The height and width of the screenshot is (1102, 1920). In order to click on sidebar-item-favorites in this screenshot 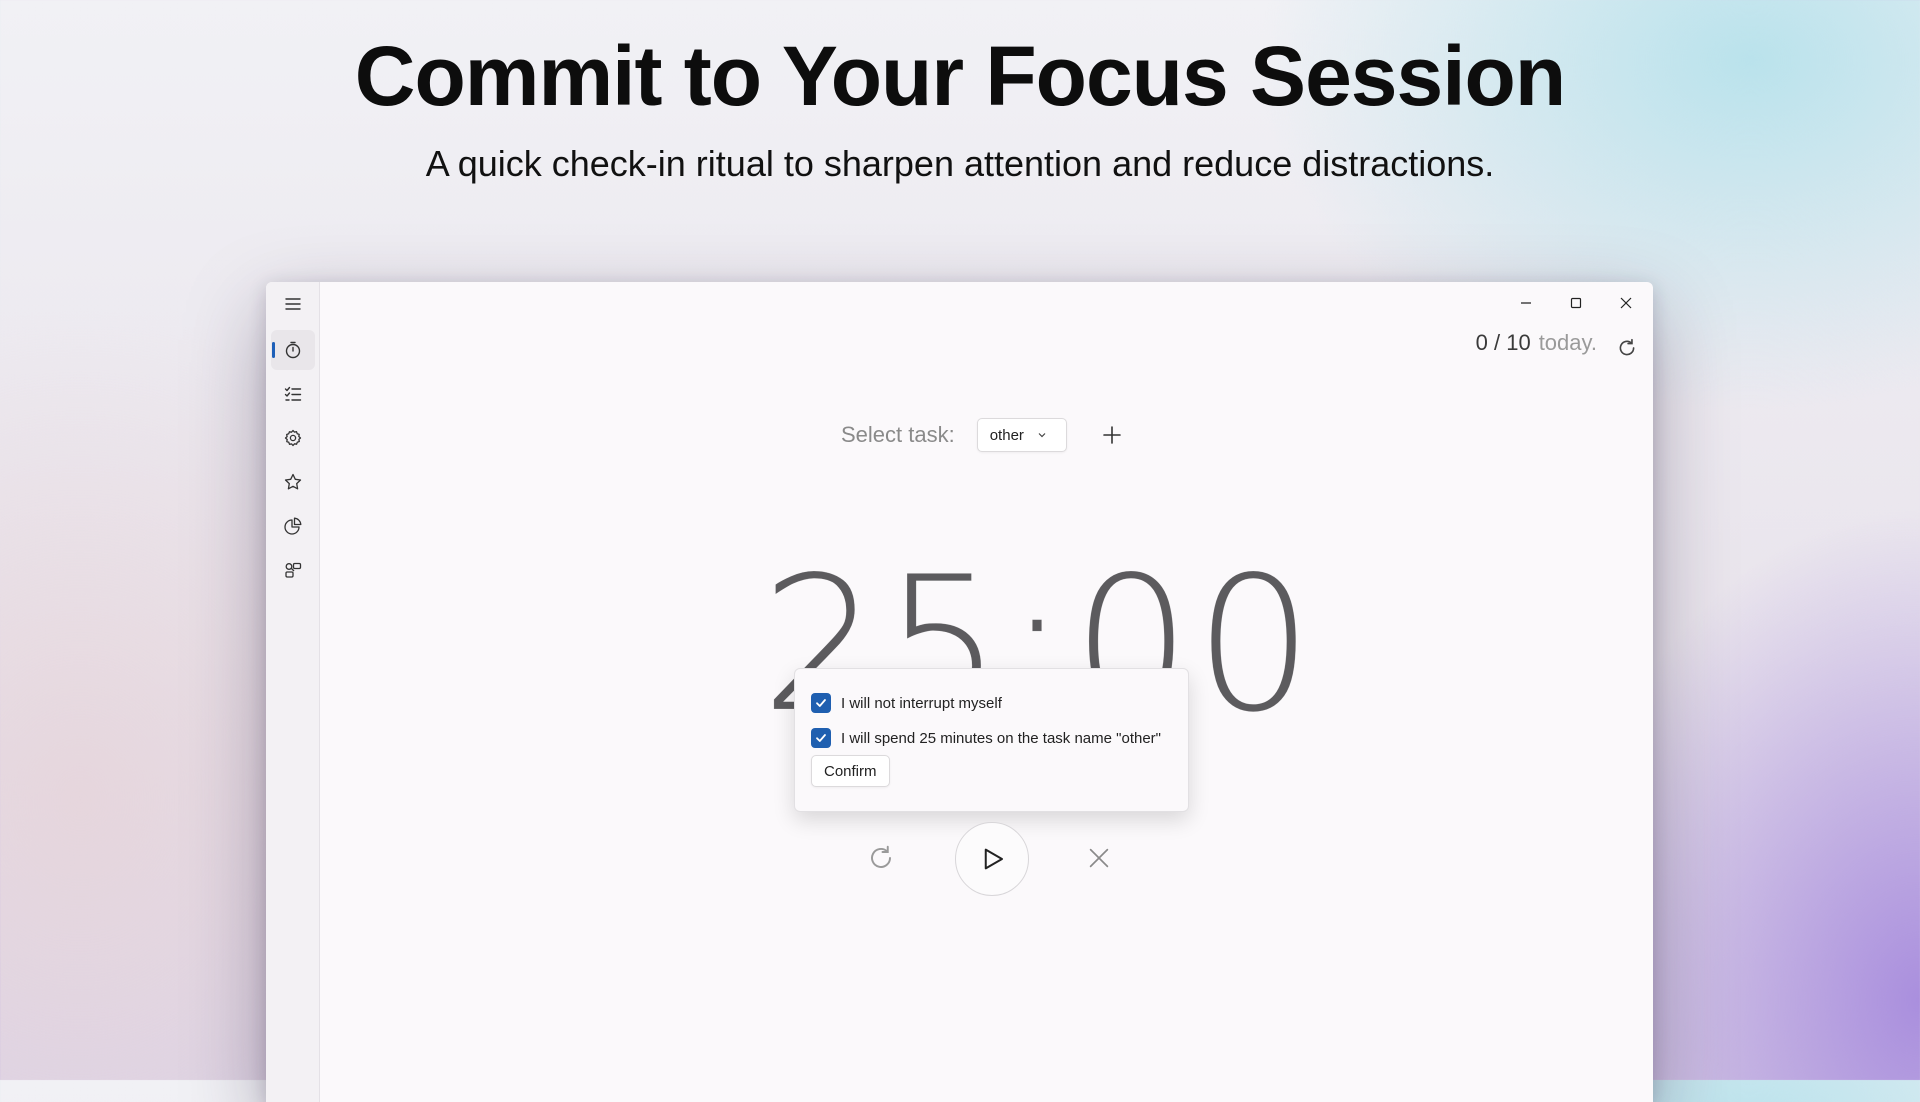, I will do `click(293, 482)`.